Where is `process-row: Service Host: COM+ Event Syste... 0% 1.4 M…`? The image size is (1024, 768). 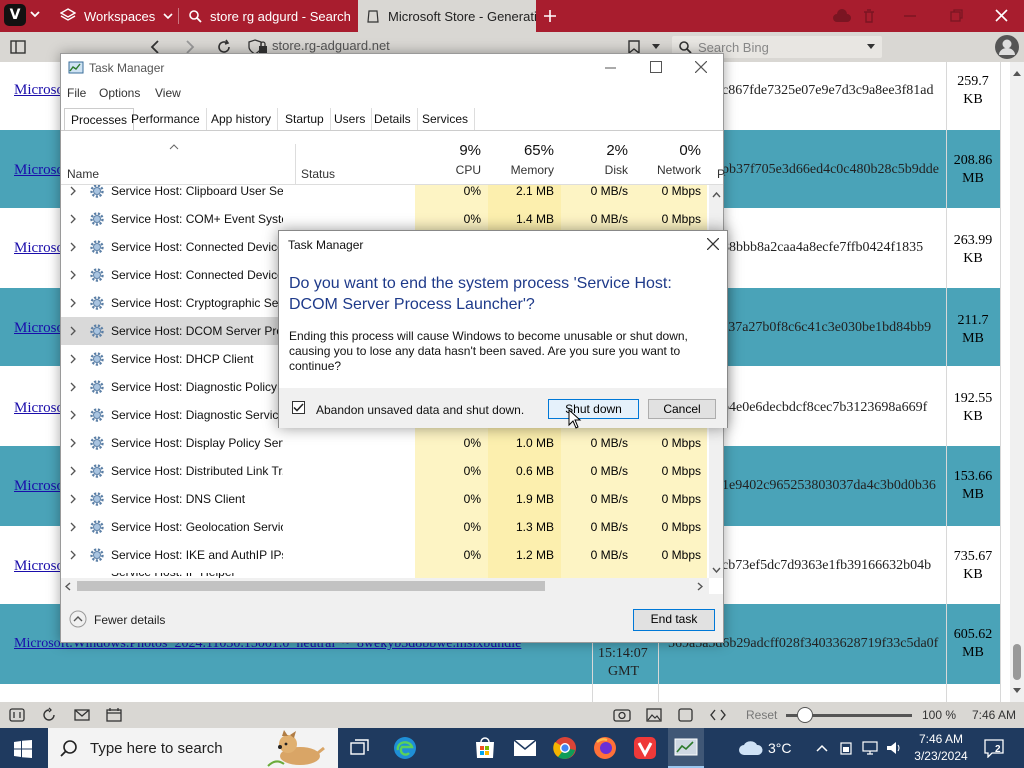 process-row: Service Host: COM+ Event Syste... 0% 1.4 M… is located at coordinates (384, 219).